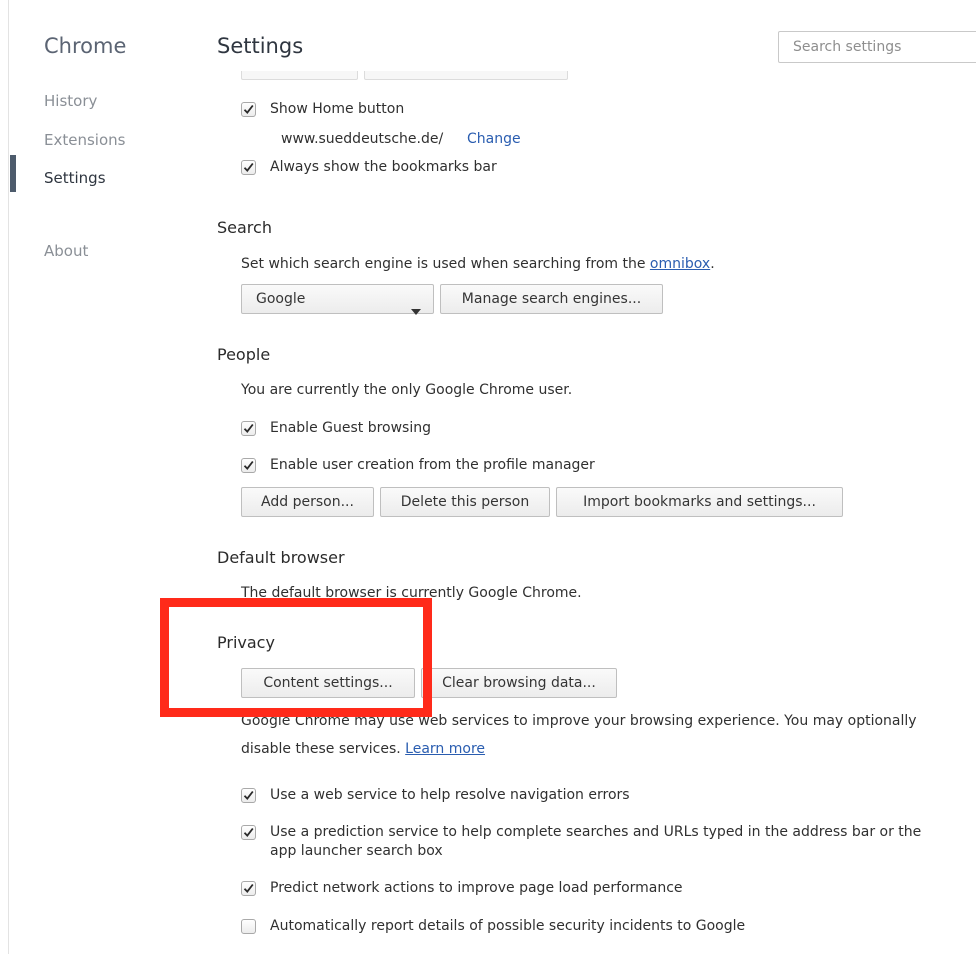 The height and width of the screenshot is (954, 976). Describe the element at coordinates (281, 299) in the screenshot. I see `search-engine-value: Google` at that location.